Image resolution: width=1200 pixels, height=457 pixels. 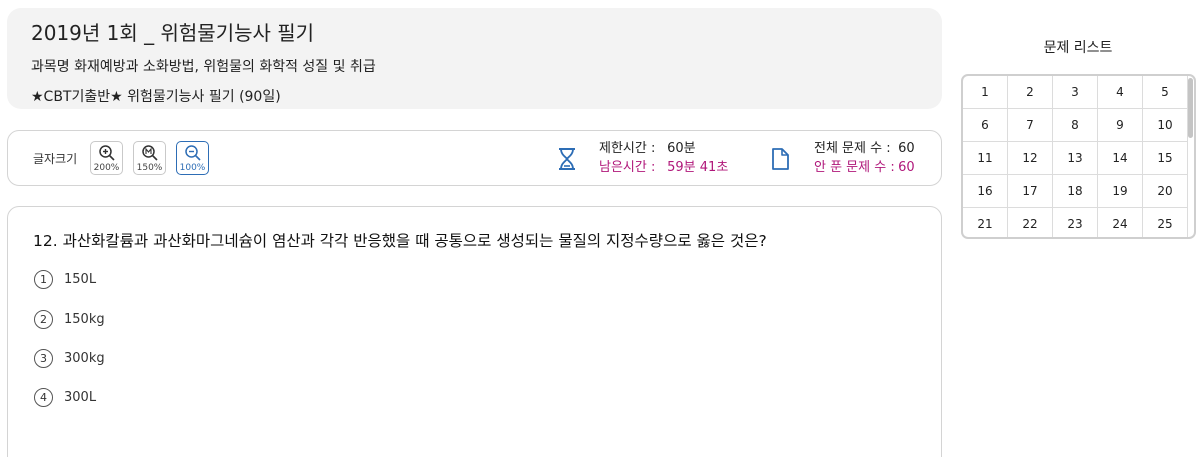 What do you see at coordinates (1120, 222) in the screenshot?
I see `question-number-24: 24` at bounding box center [1120, 222].